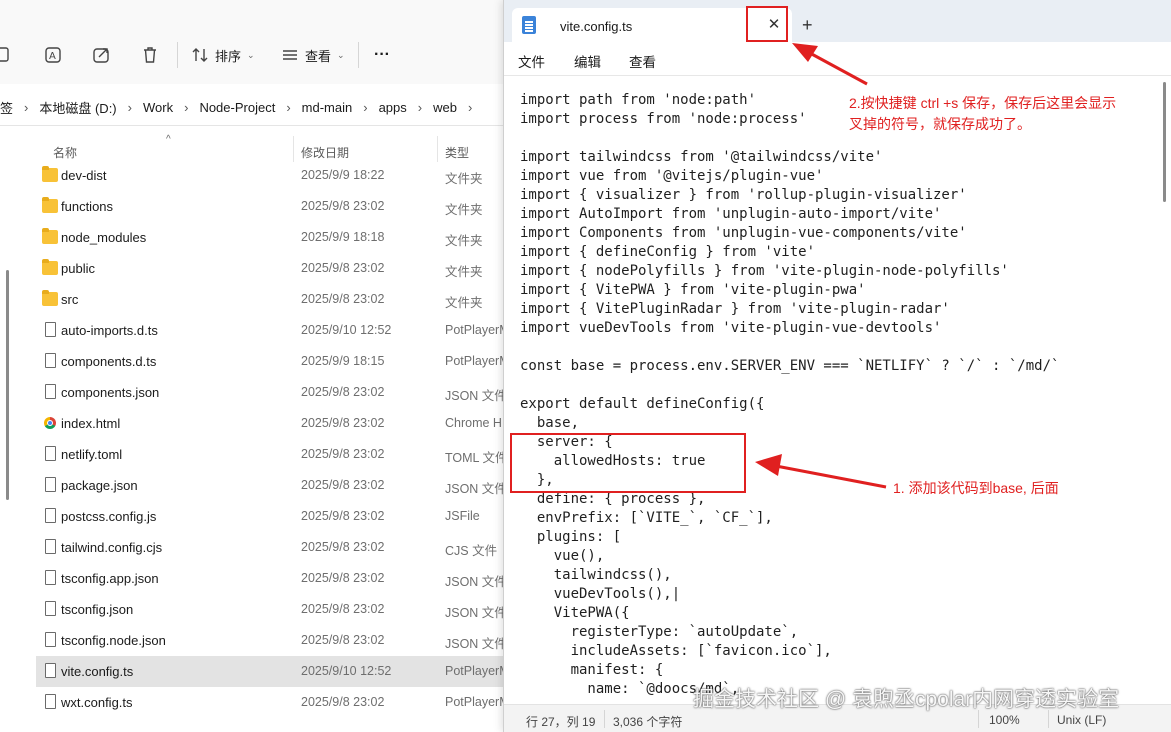 The width and height of the screenshot is (1171, 732). Describe the element at coordinates (109, 330) in the screenshot. I see `file-name: auto-imports.d.ts` at that location.